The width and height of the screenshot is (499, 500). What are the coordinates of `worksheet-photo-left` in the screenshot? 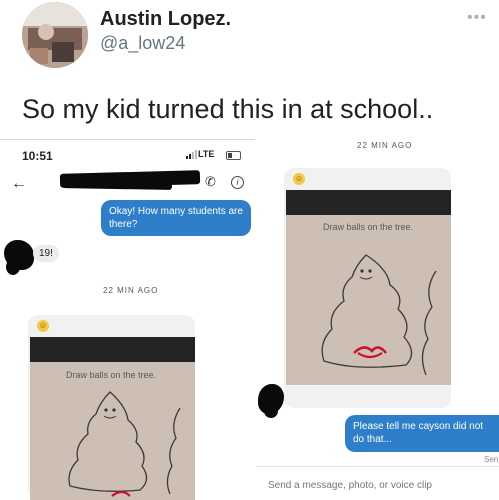 It's located at (112, 431).